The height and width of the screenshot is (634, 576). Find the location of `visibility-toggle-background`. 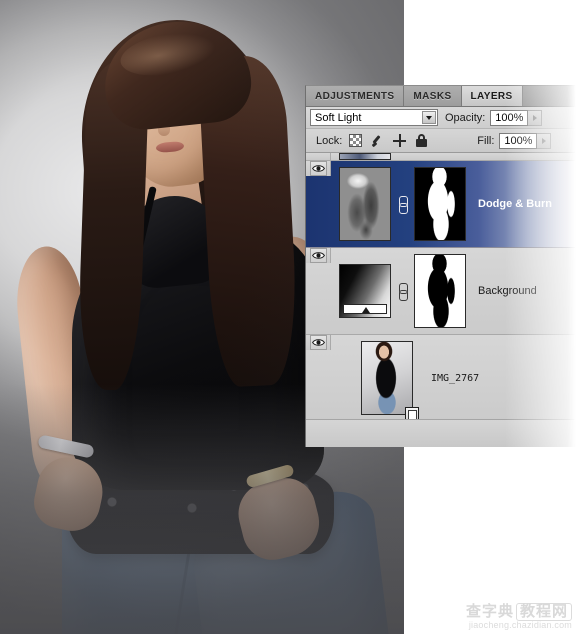

visibility-toggle-background is located at coordinates (318, 255).